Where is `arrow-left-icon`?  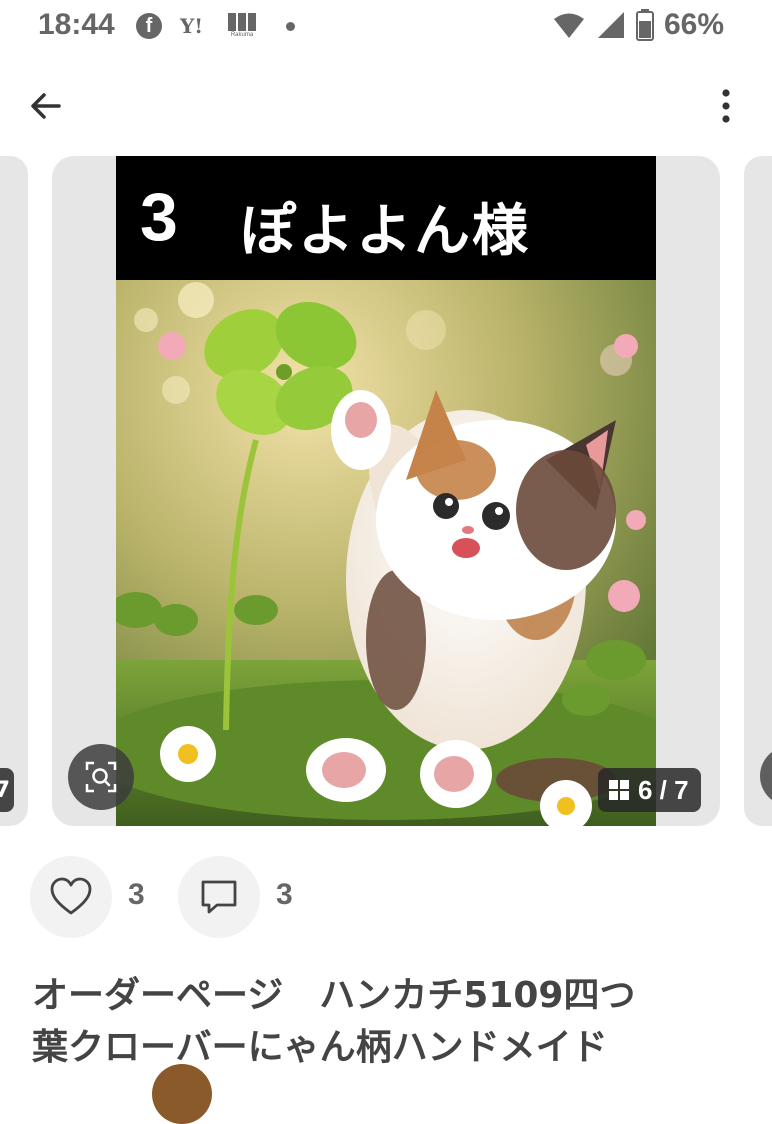
arrow-left-icon is located at coordinates (46, 106).